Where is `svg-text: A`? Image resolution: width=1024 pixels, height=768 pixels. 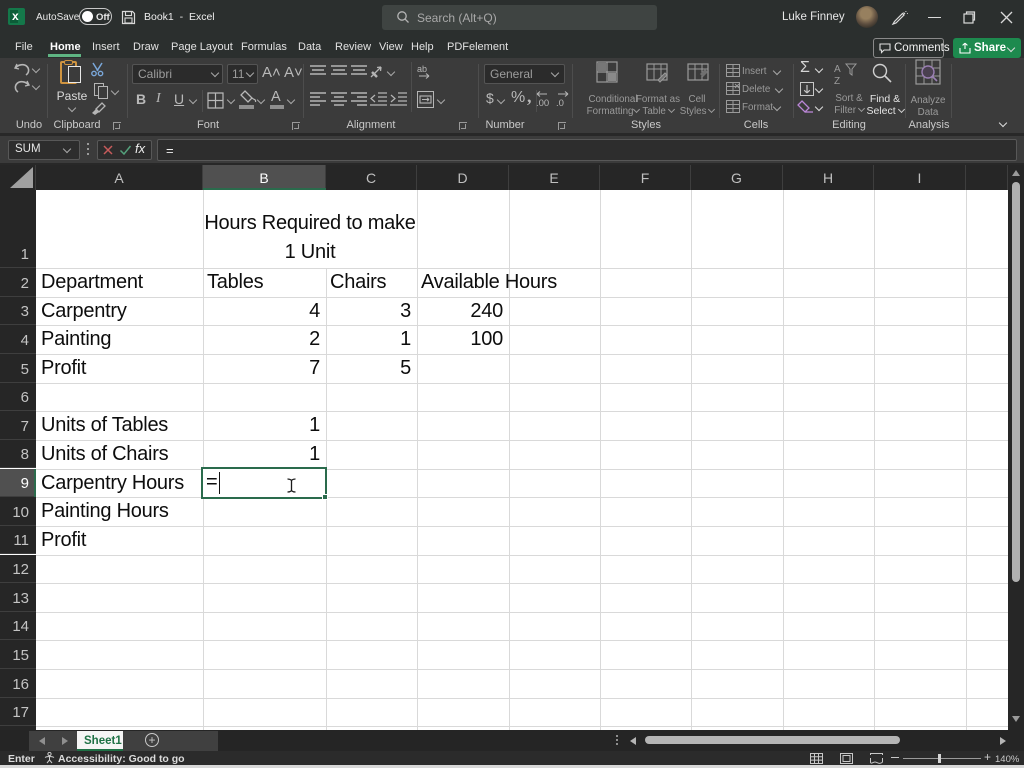 svg-text: A is located at coordinates (837, 69).